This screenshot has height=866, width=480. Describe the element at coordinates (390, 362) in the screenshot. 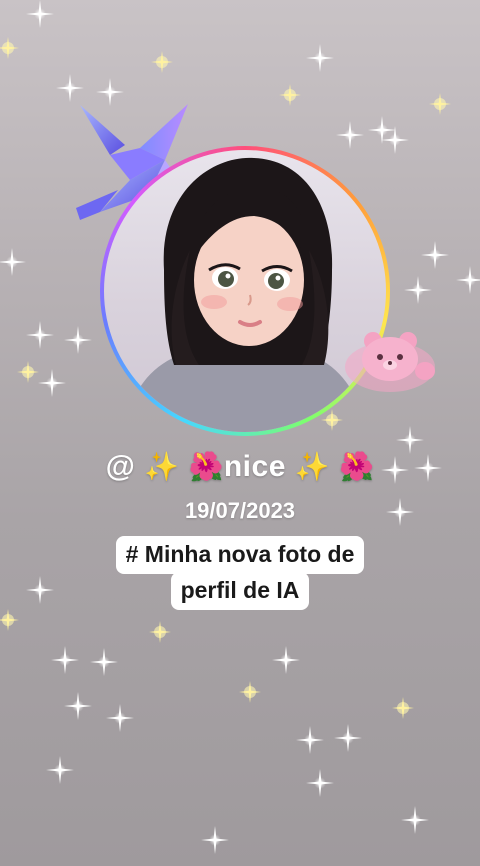

I see `pink-bear-icon` at that location.